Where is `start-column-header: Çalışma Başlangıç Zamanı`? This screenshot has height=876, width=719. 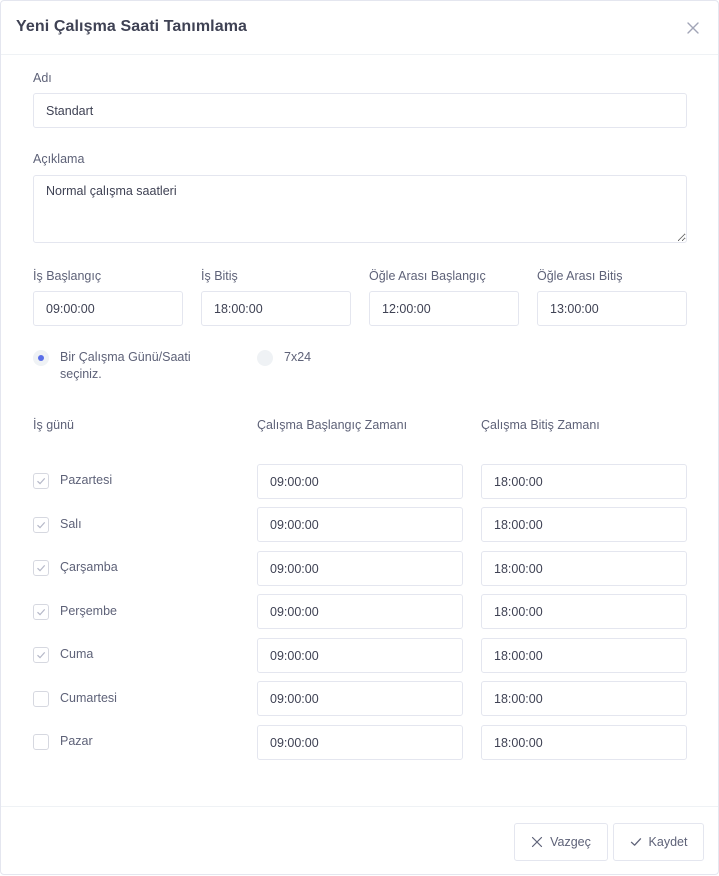 start-column-header: Çalışma Başlangıç Zamanı is located at coordinates (332, 425).